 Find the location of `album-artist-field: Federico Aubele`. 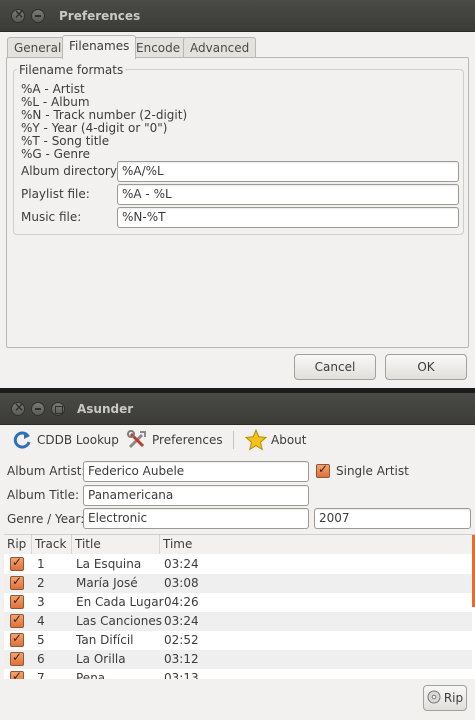

album-artist-field: Federico Aubele is located at coordinates (196, 471).